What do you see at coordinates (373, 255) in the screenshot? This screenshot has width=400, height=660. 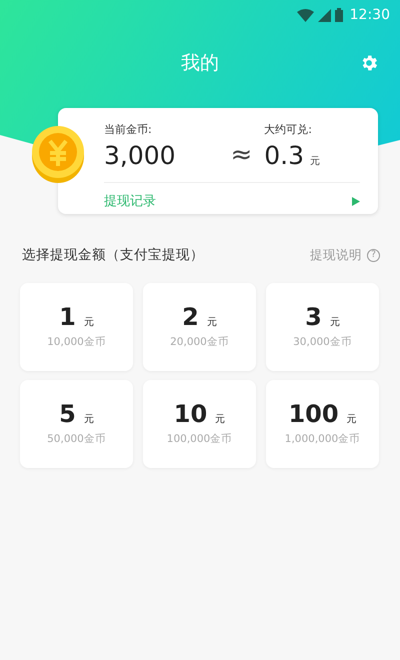 I see `help-icon: ?` at bounding box center [373, 255].